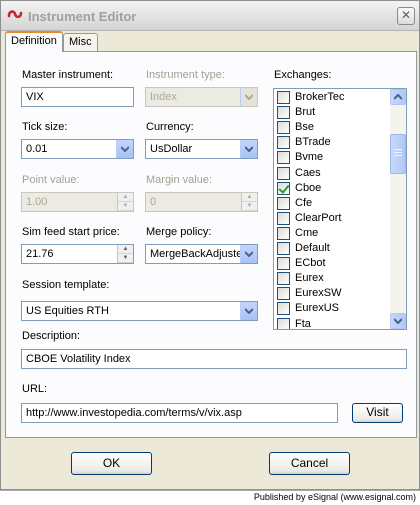 This screenshot has width=420, height=505. I want to click on exchange-label: Cboe, so click(308, 187).